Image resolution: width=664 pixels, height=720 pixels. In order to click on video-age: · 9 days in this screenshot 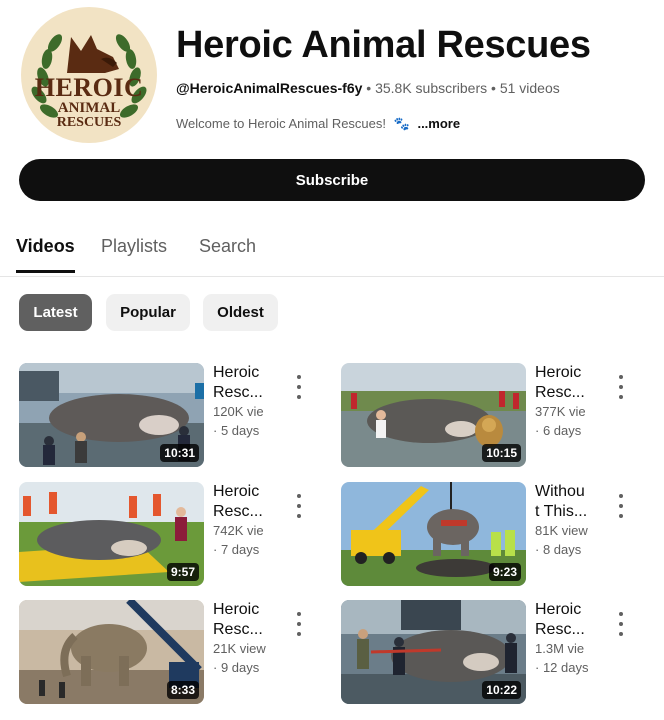, I will do `click(236, 667)`.